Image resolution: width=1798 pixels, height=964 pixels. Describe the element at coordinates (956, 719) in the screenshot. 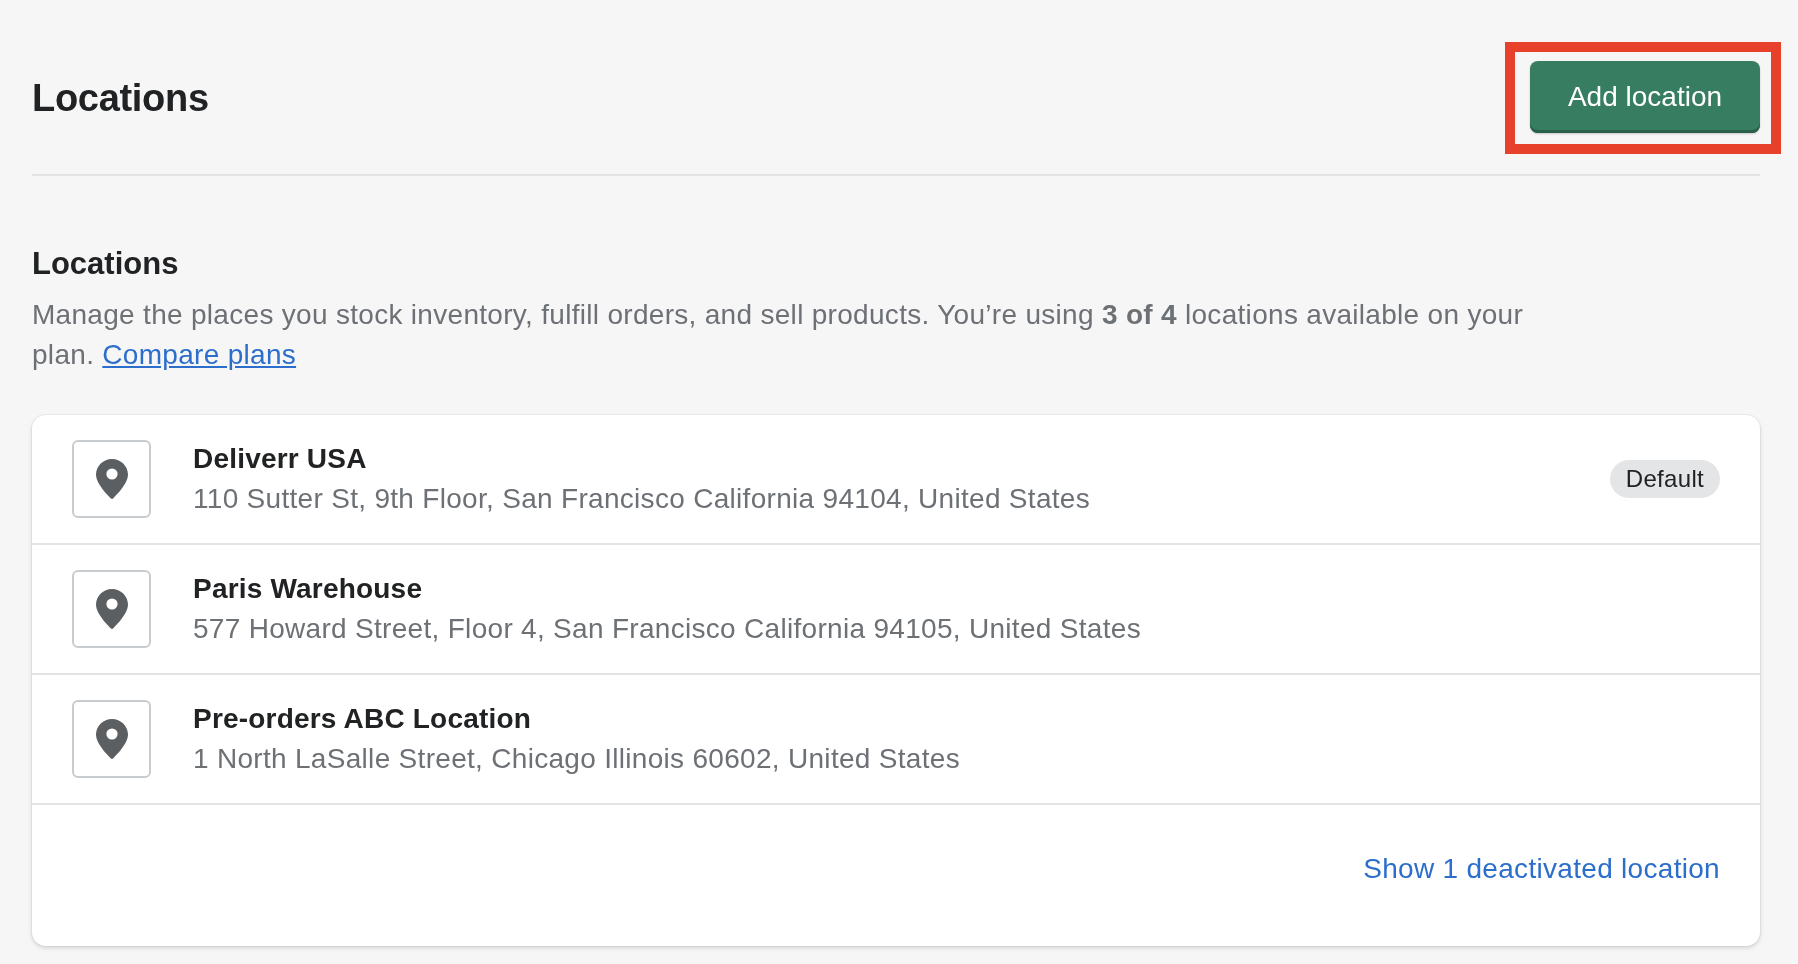

I see `location-name: Pre-orders ABC Location` at that location.